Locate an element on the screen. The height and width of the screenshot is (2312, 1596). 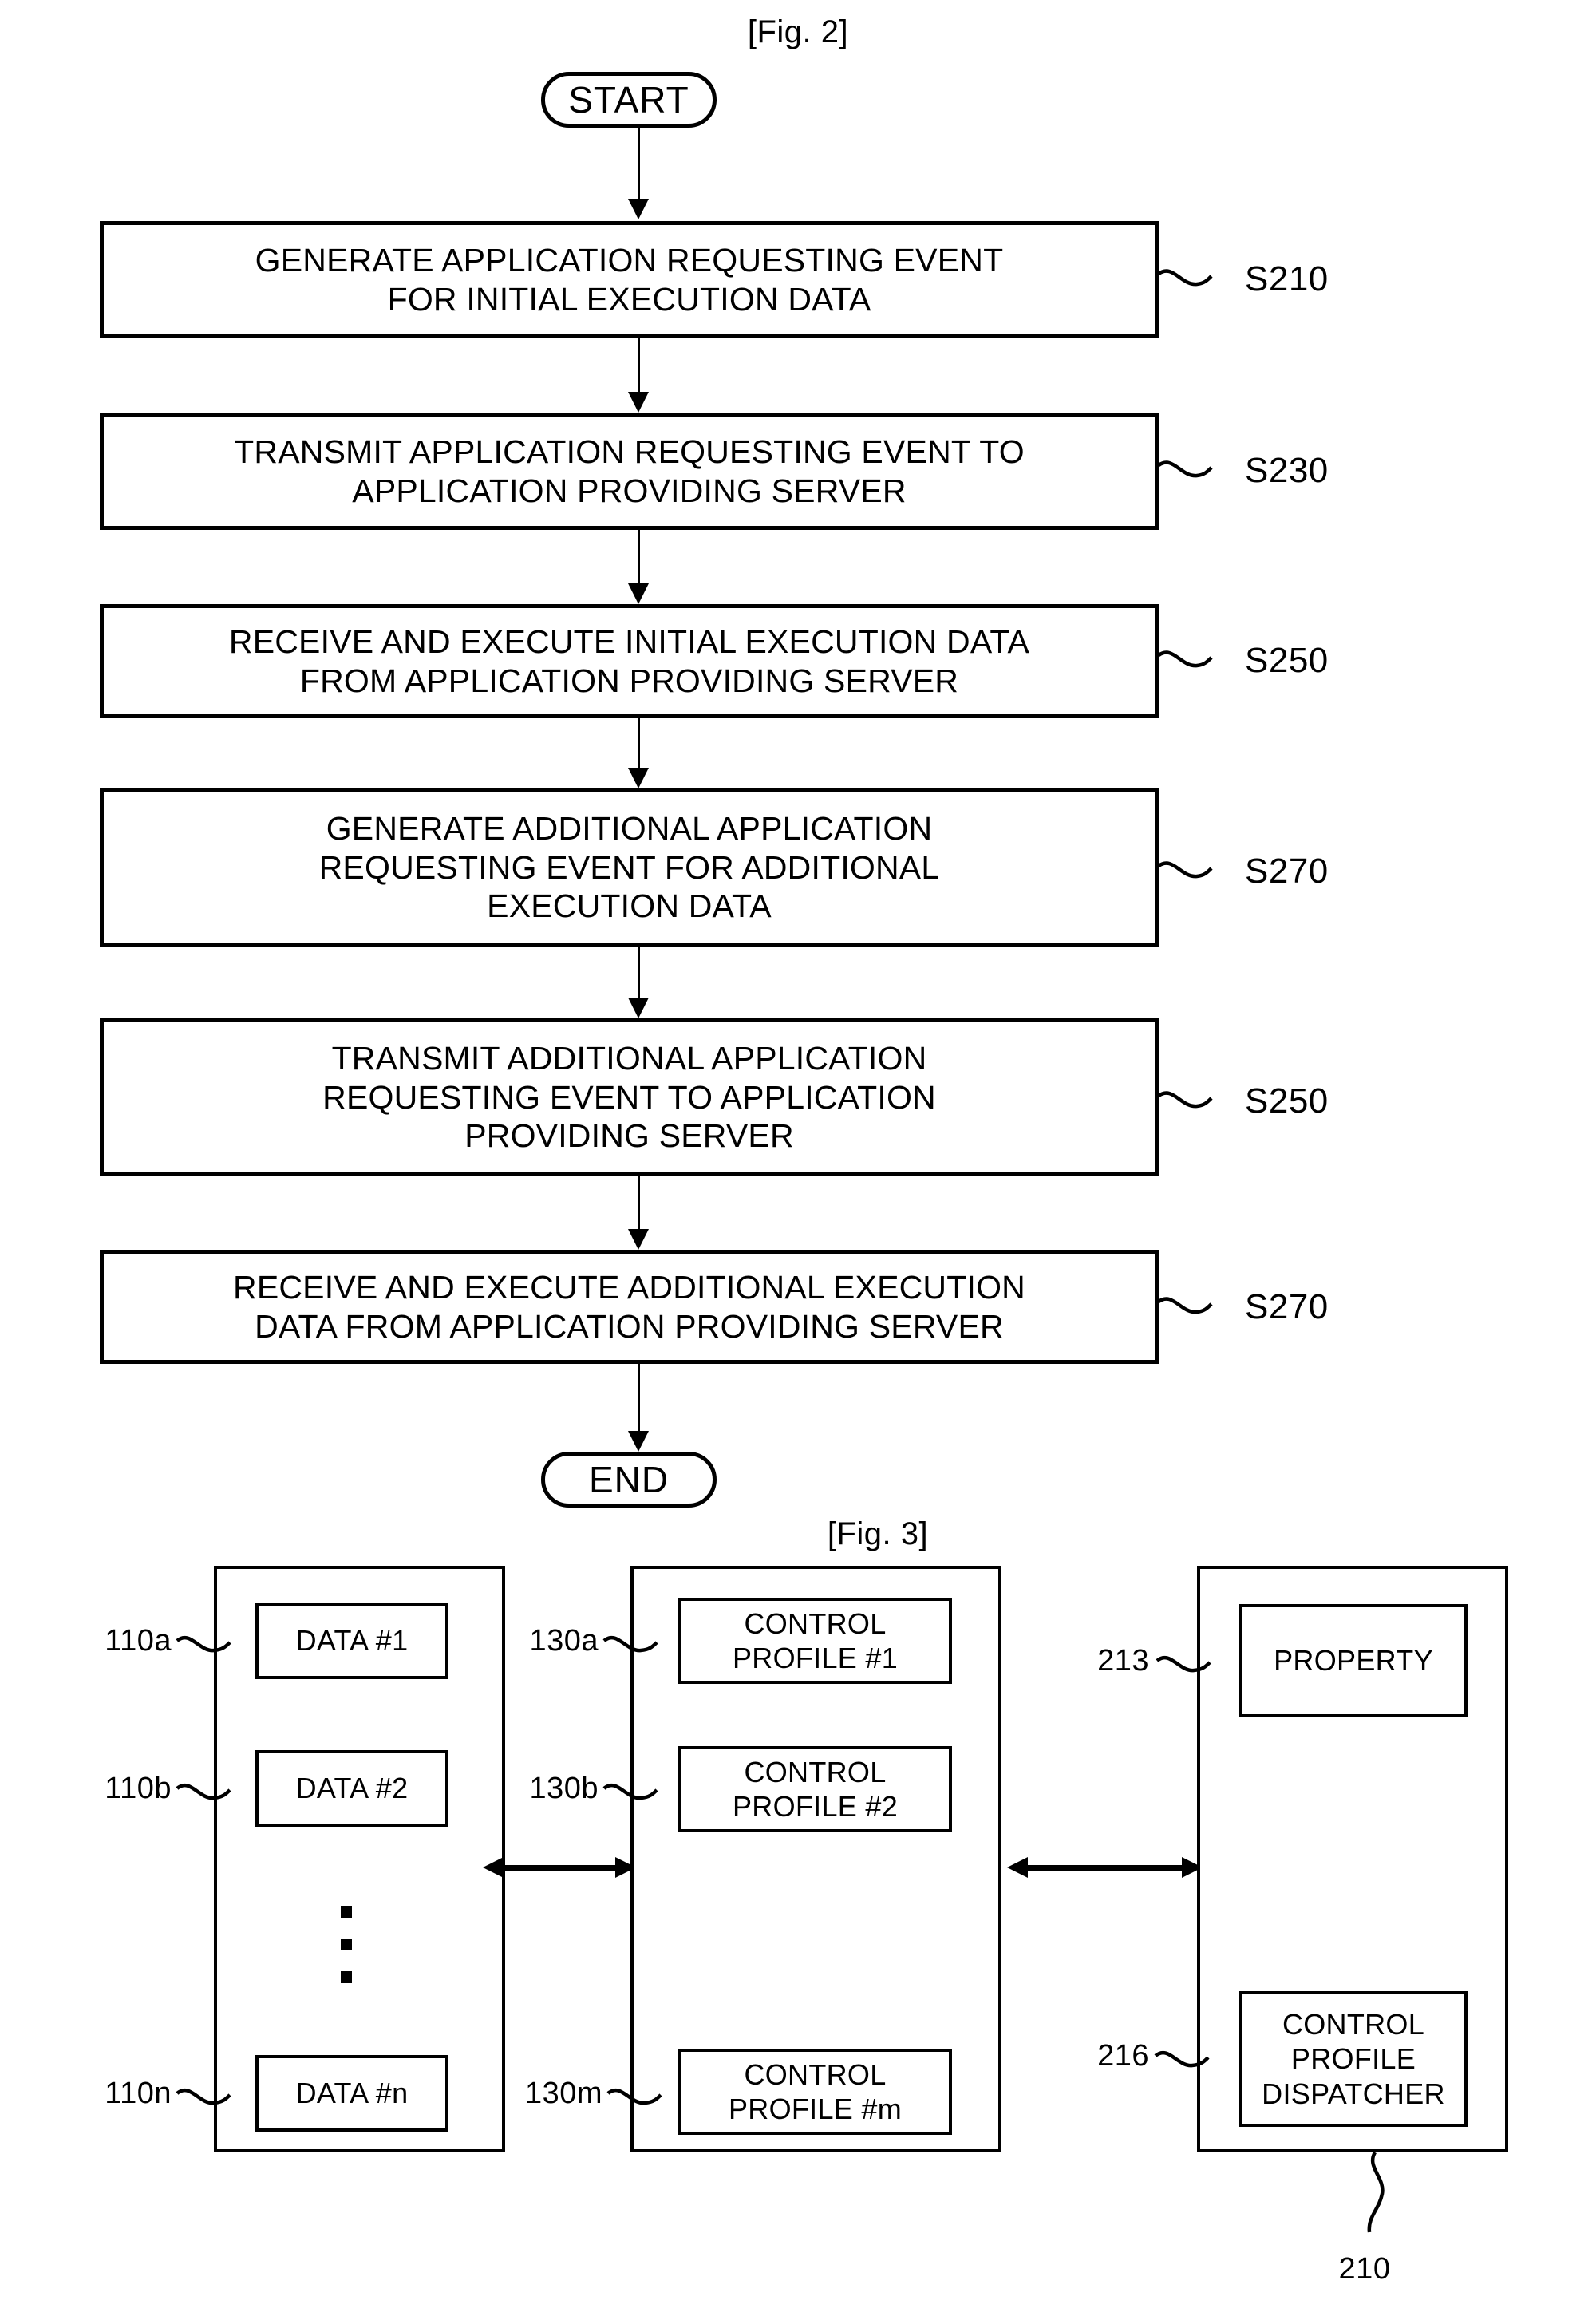
leader-line-110n is located at coordinates (203, 2096).